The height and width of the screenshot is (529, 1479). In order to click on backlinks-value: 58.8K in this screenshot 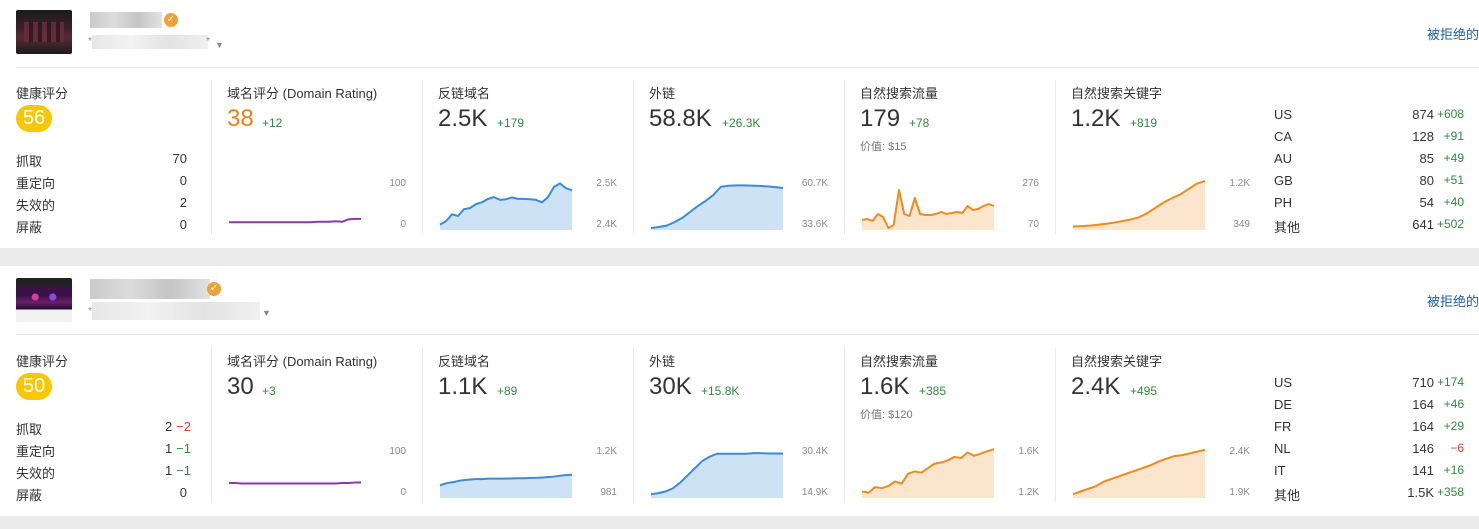, I will do `click(680, 119)`.